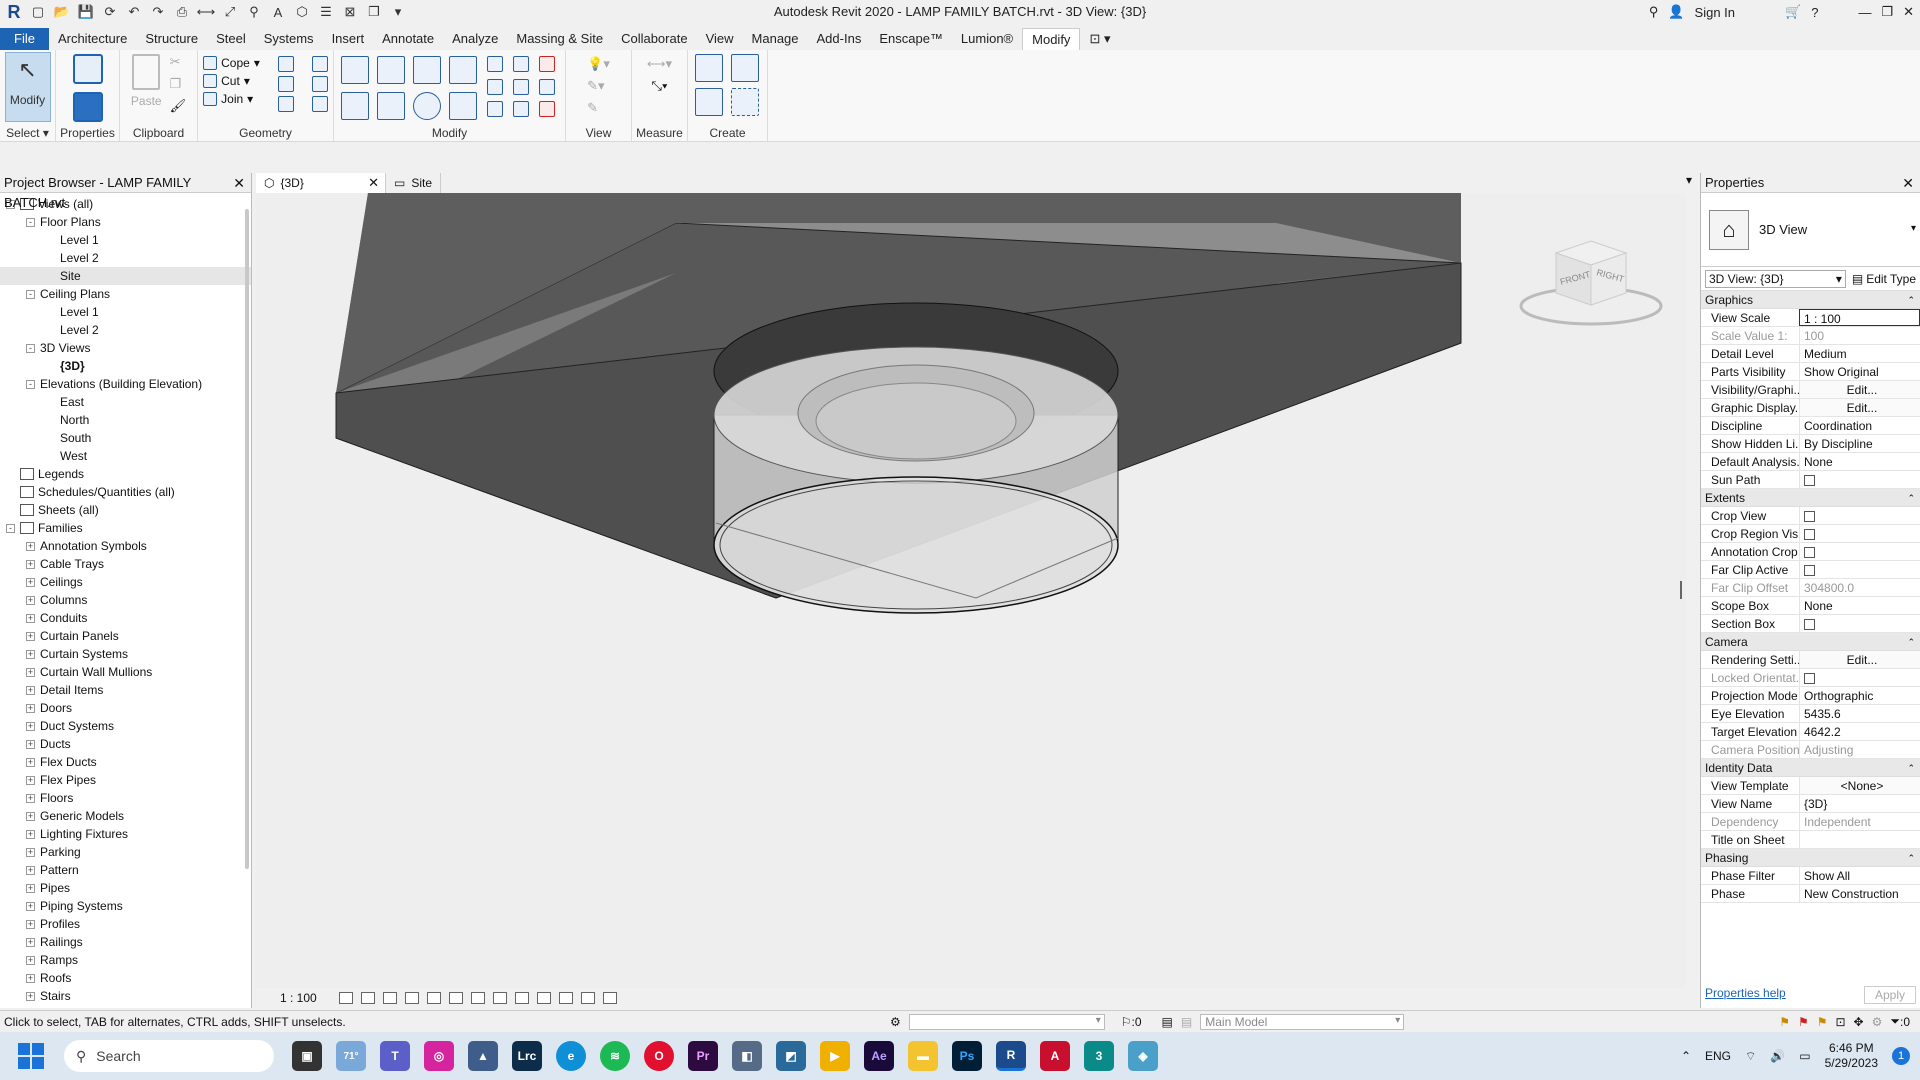 Image resolution: width=1920 pixels, height=1080 pixels. I want to click on property-value: Orthographic, so click(1859, 695).